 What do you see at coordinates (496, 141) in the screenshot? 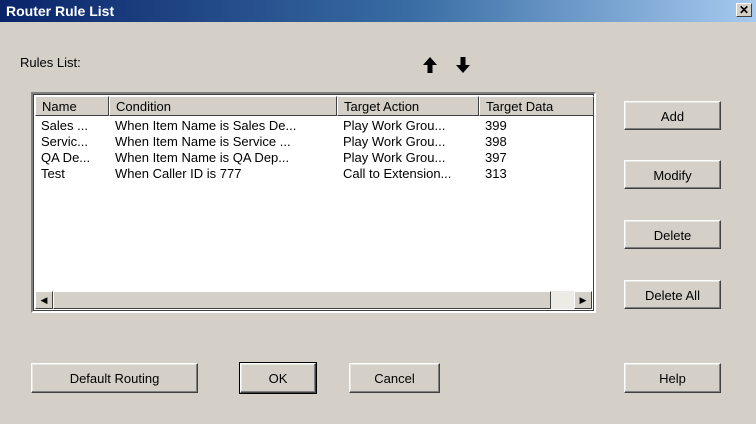
I see `cell-target-data: 398` at bounding box center [496, 141].